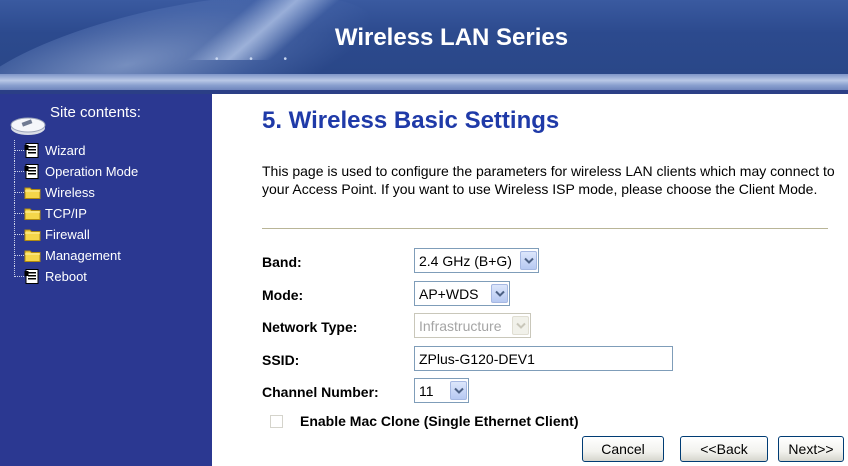 The image size is (848, 466). I want to click on channel-select: 11, so click(441, 390).